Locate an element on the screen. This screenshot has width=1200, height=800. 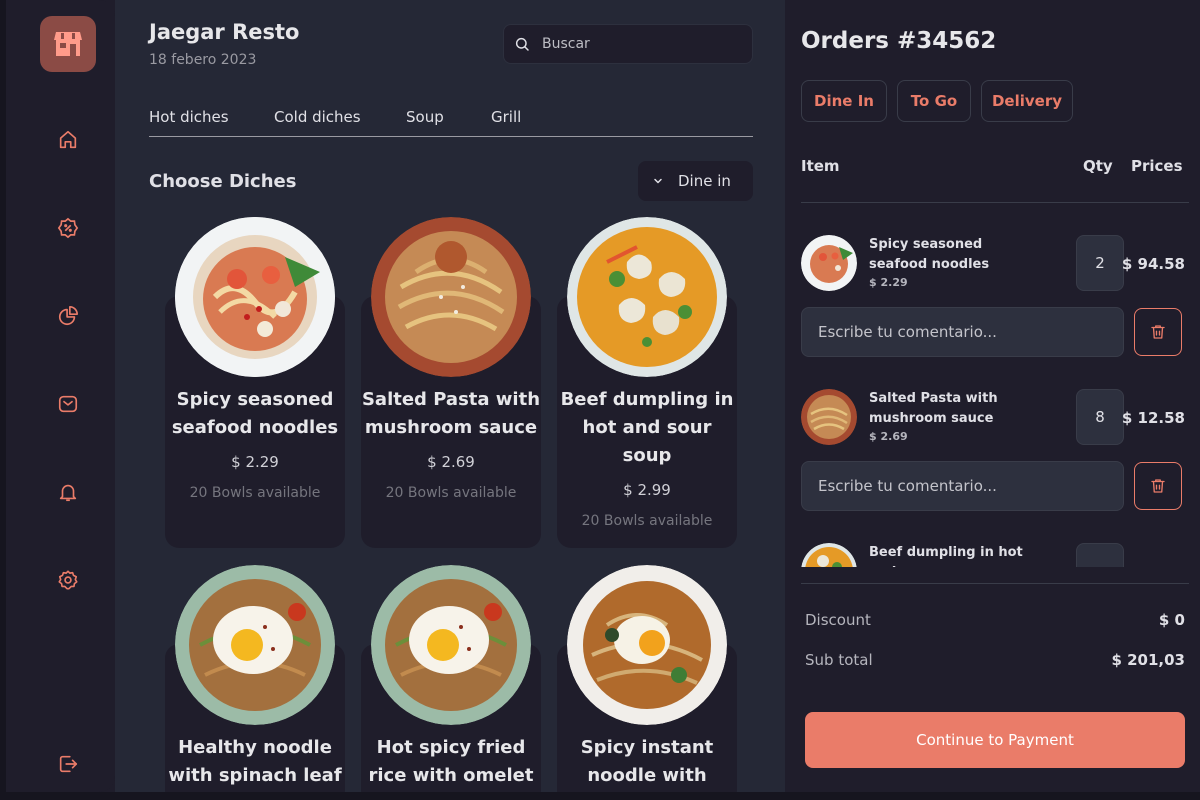
tab-soup: Soup is located at coordinates (425, 117).